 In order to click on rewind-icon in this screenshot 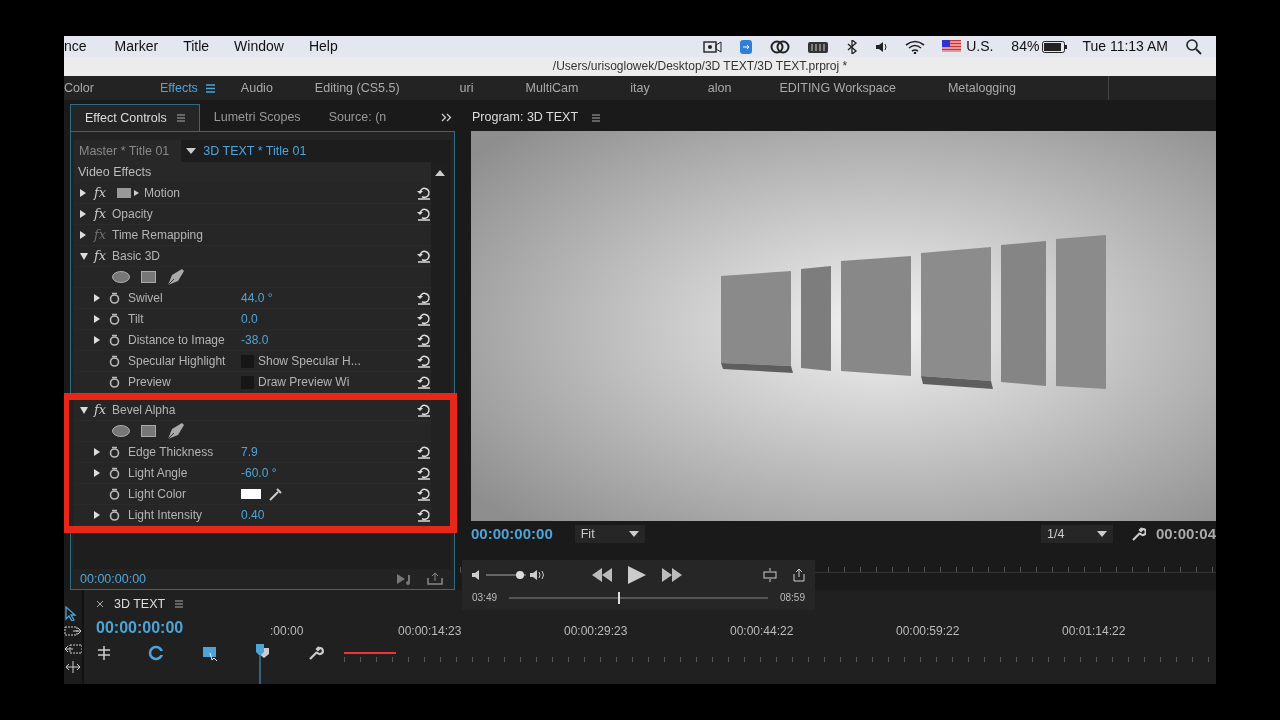, I will do `click(602, 575)`.